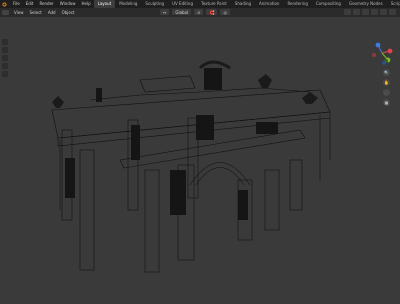 This screenshot has height=304, width=400. I want to click on menu-view: View, so click(19, 12).